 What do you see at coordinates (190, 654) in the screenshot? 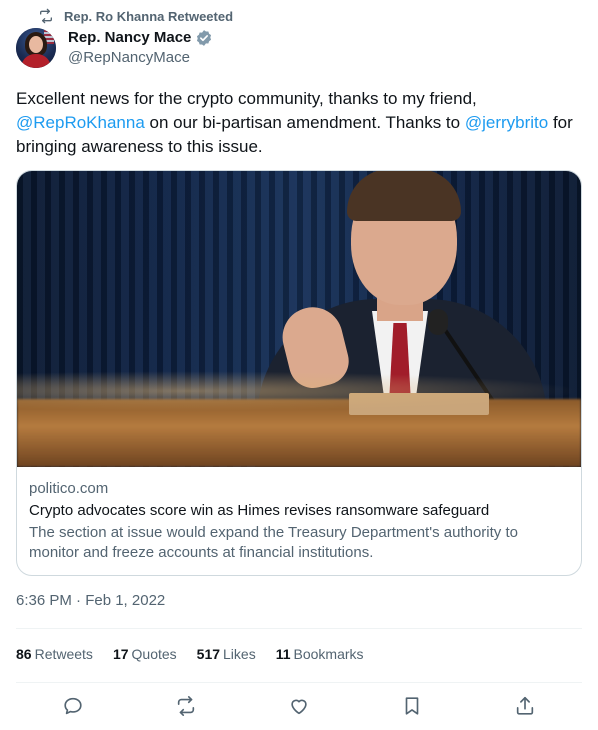
I see `engagement-stats: 86 Retweets 17 Quotes 517 Likes 11 Bookmarks` at bounding box center [190, 654].